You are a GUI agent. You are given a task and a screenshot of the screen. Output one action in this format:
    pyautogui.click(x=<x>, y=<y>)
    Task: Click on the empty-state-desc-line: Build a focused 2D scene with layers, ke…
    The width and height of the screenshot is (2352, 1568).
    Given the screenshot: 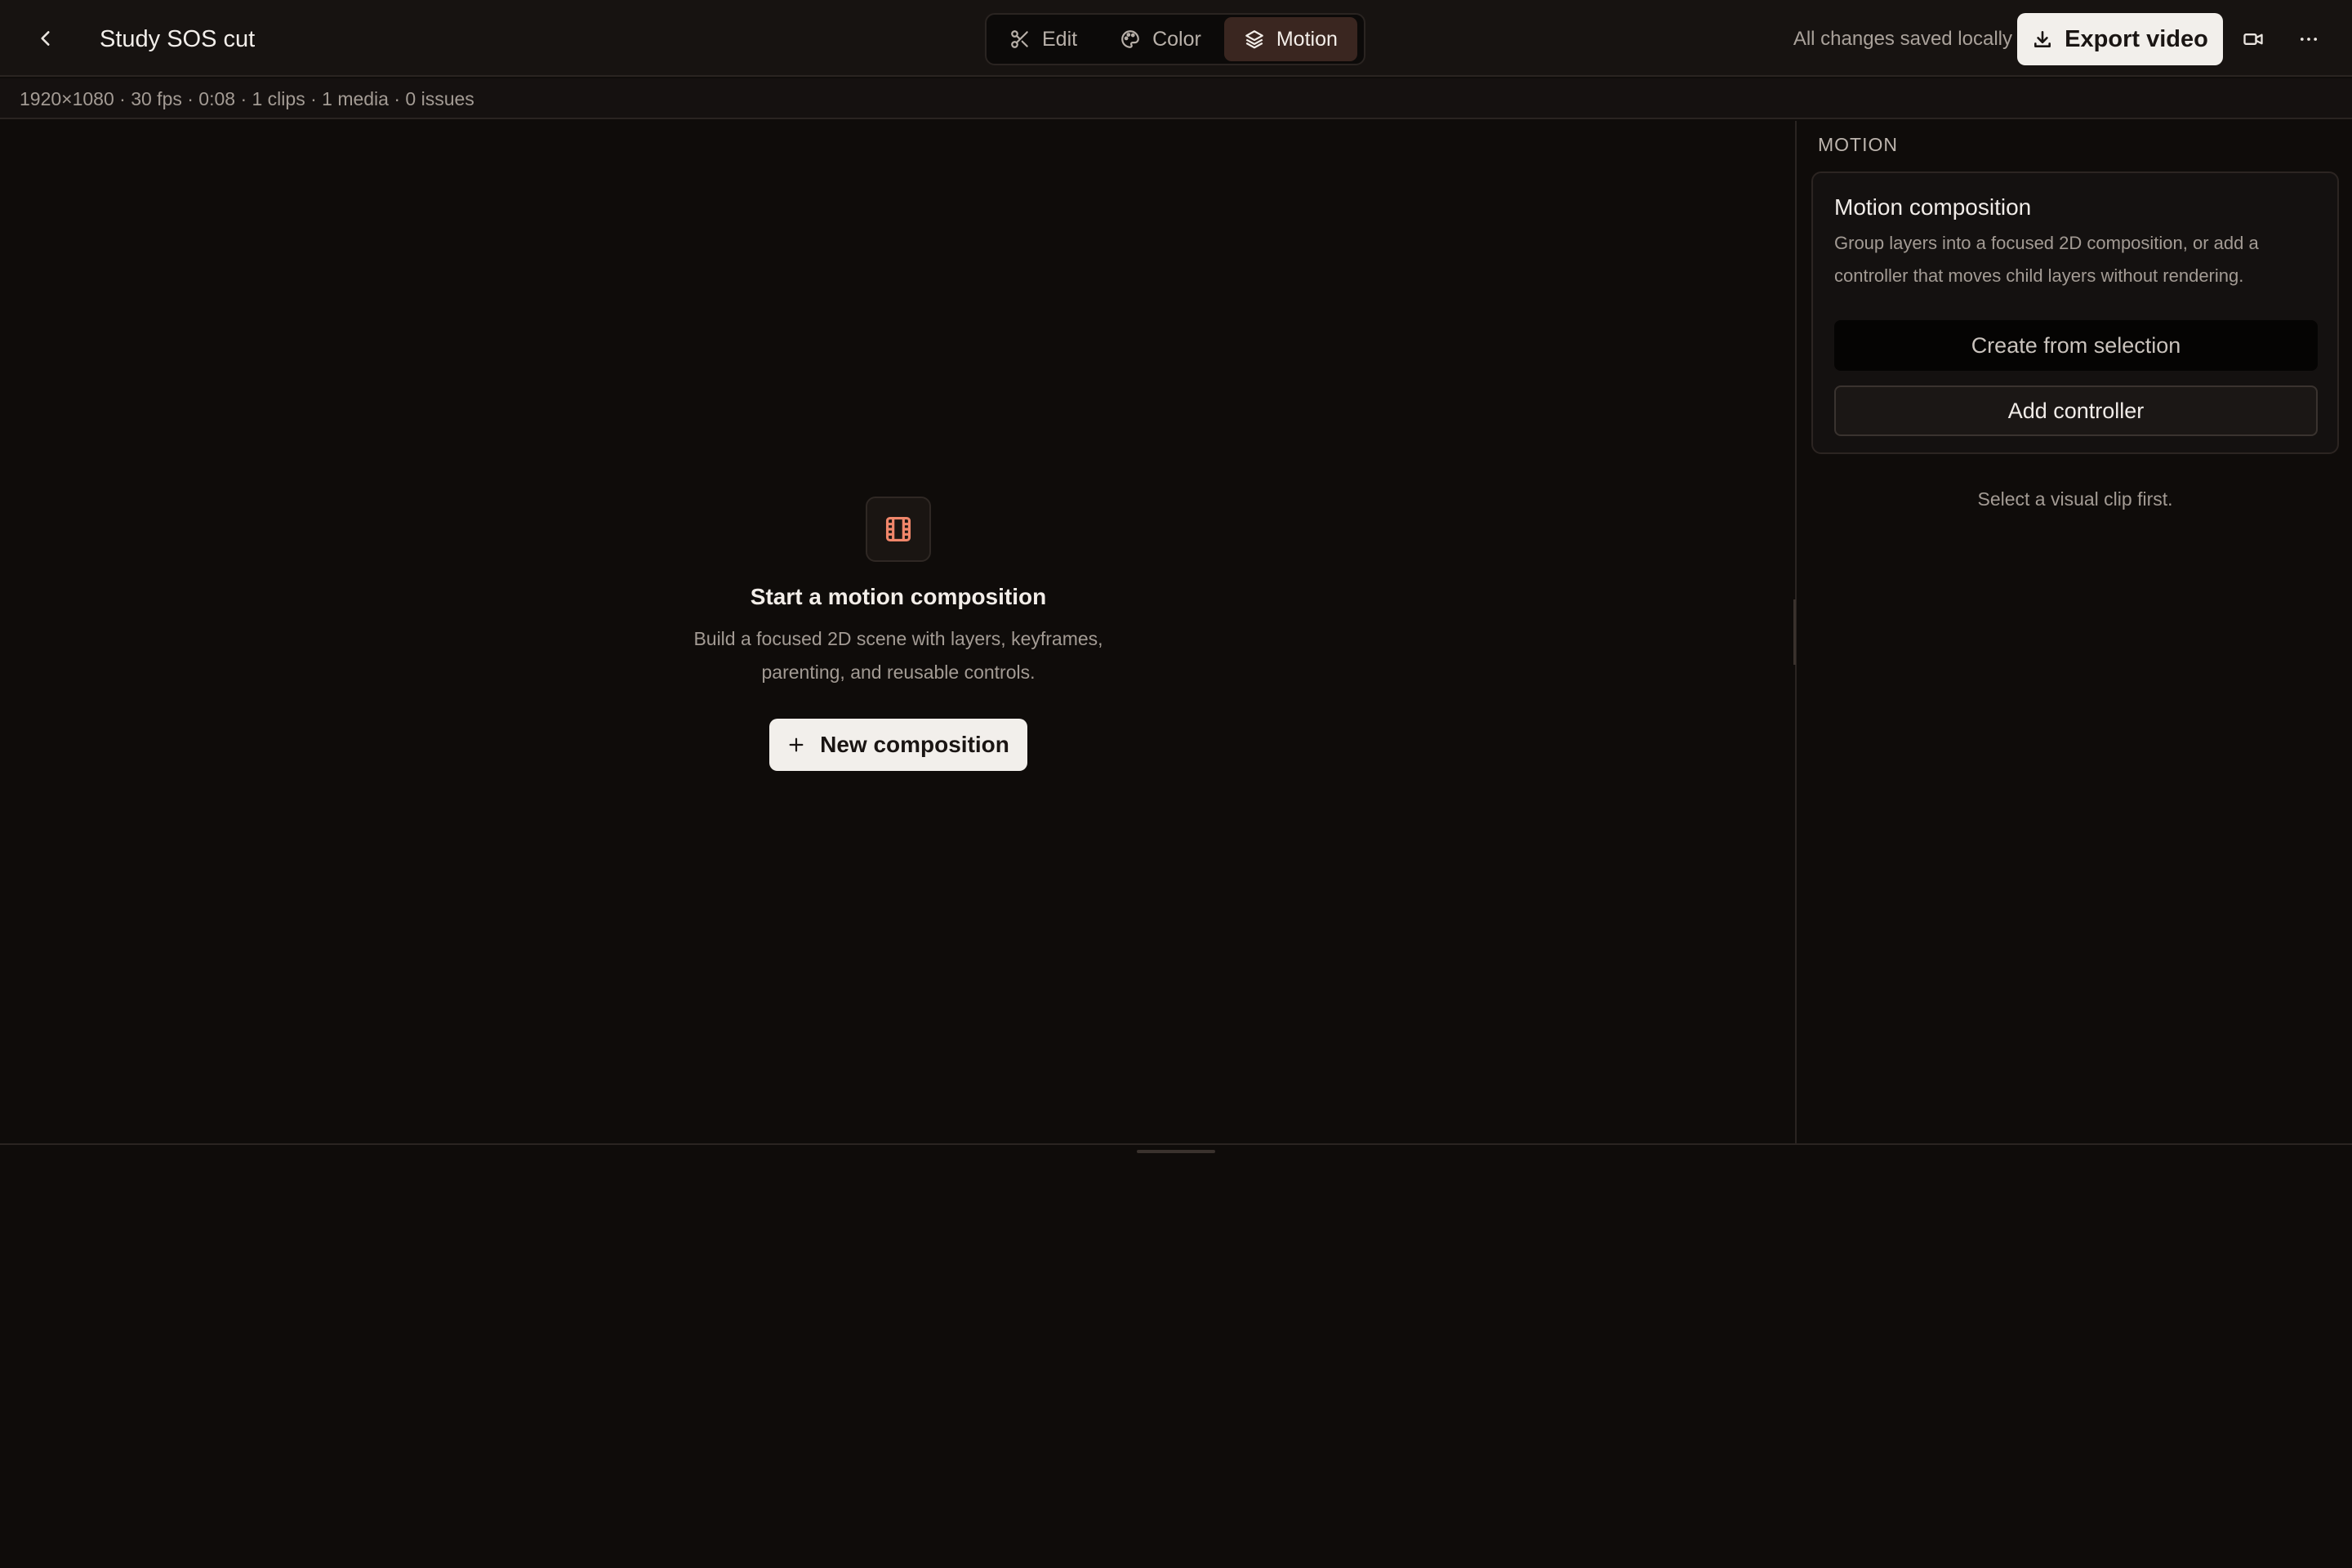 What is the action you would take?
    pyautogui.click(x=898, y=638)
    